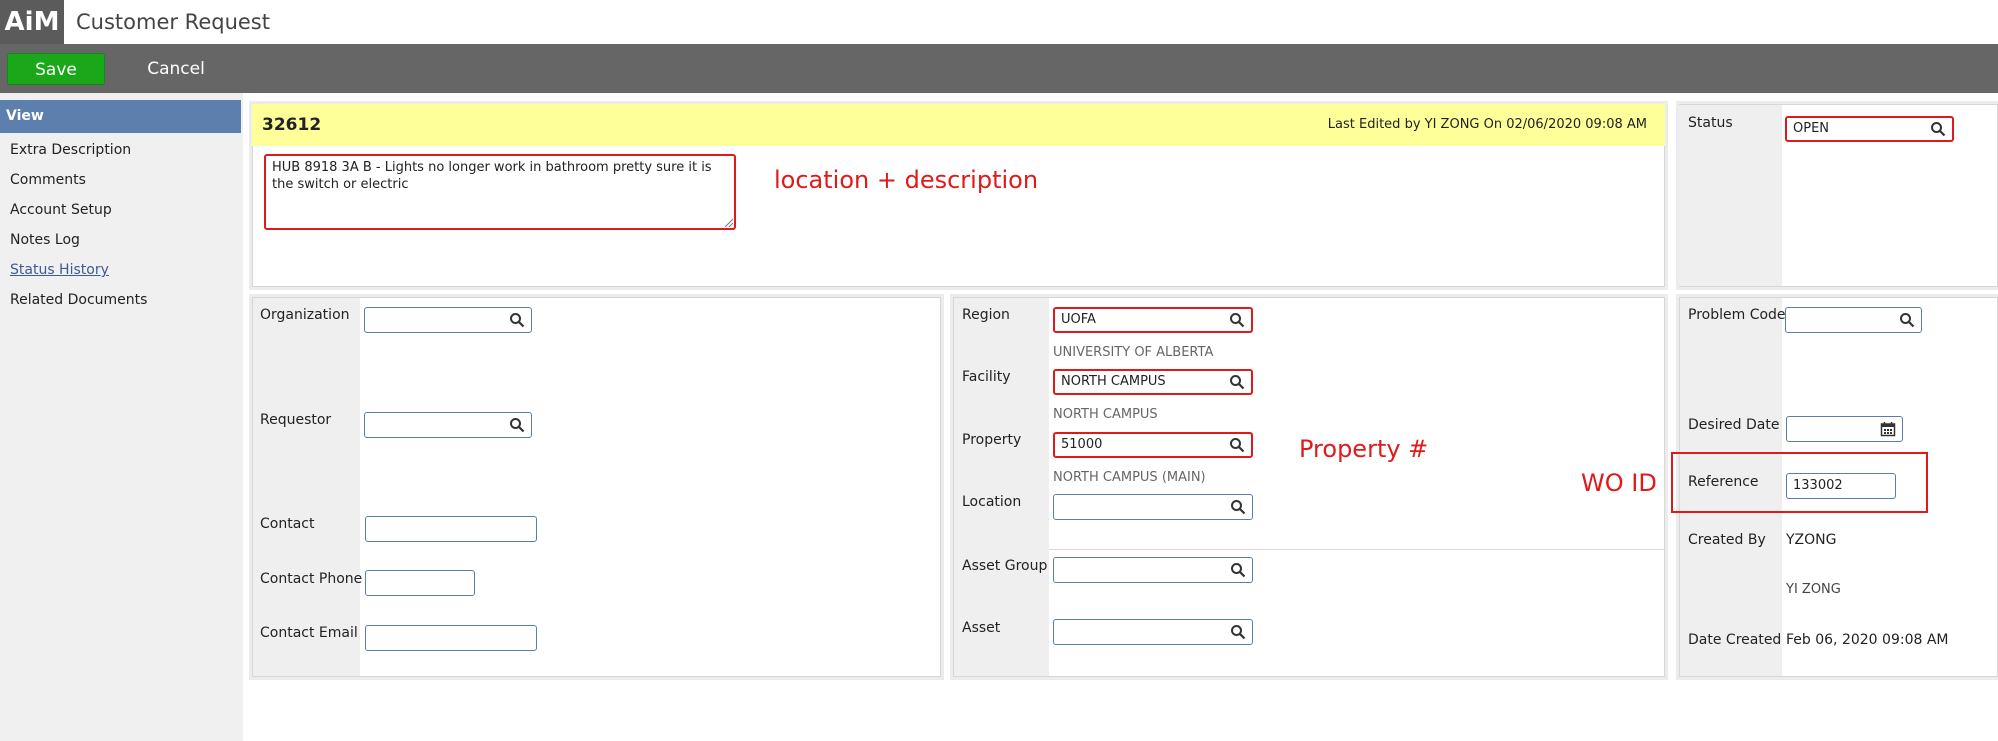 The image size is (1998, 741). What do you see at coordinates (32, 22) in the screenshot?
I see `app-logo: AiM` at bounding box center [32, 22].